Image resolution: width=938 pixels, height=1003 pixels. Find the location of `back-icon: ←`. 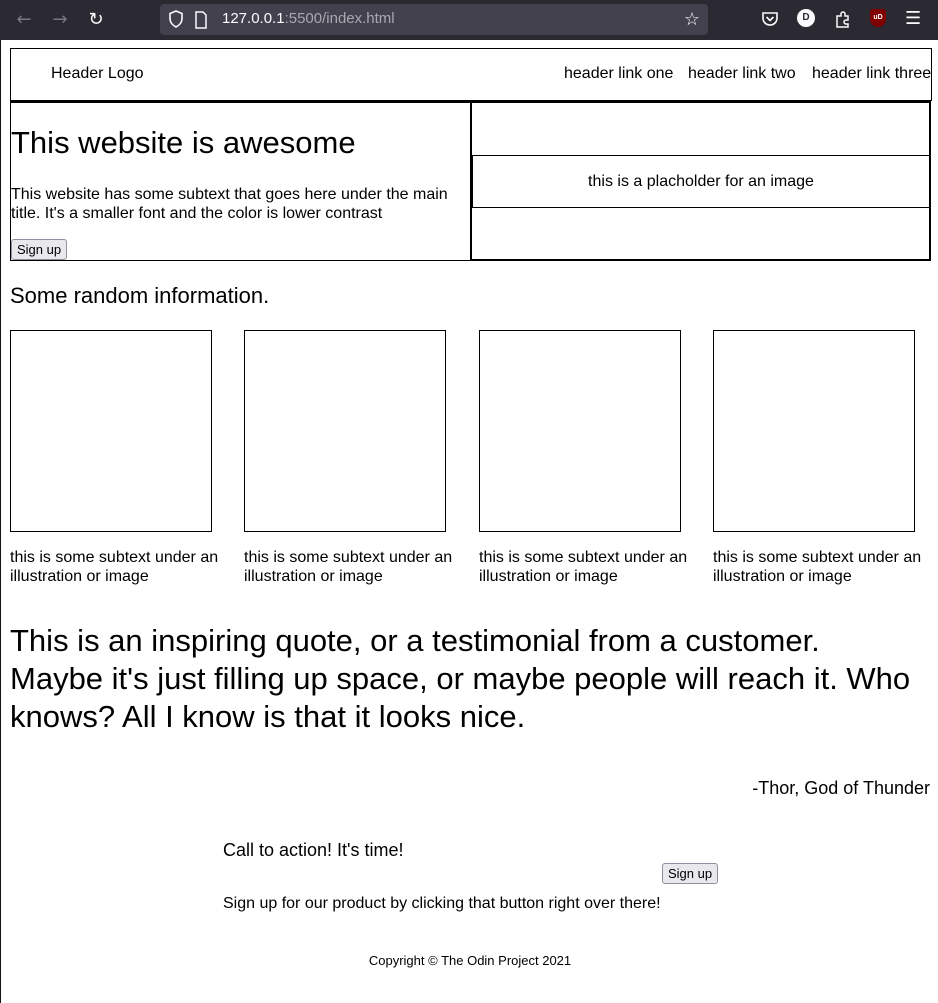

back-icon: ← is located at coordinates (24, 20).